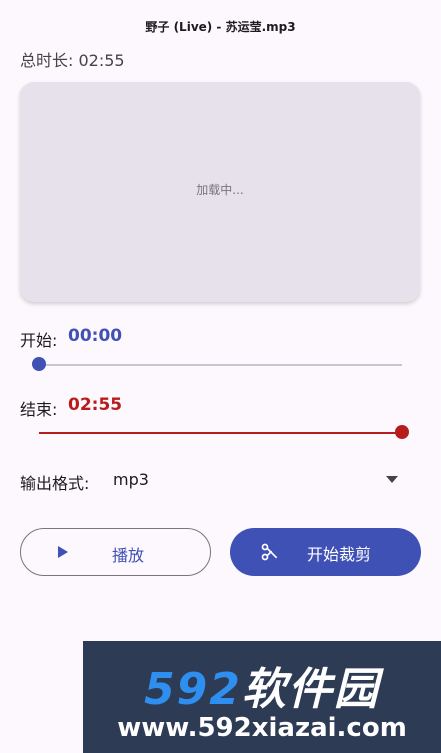 The image size is (441, 753). I want to click on start-slider-thumb, so click(39, 364).